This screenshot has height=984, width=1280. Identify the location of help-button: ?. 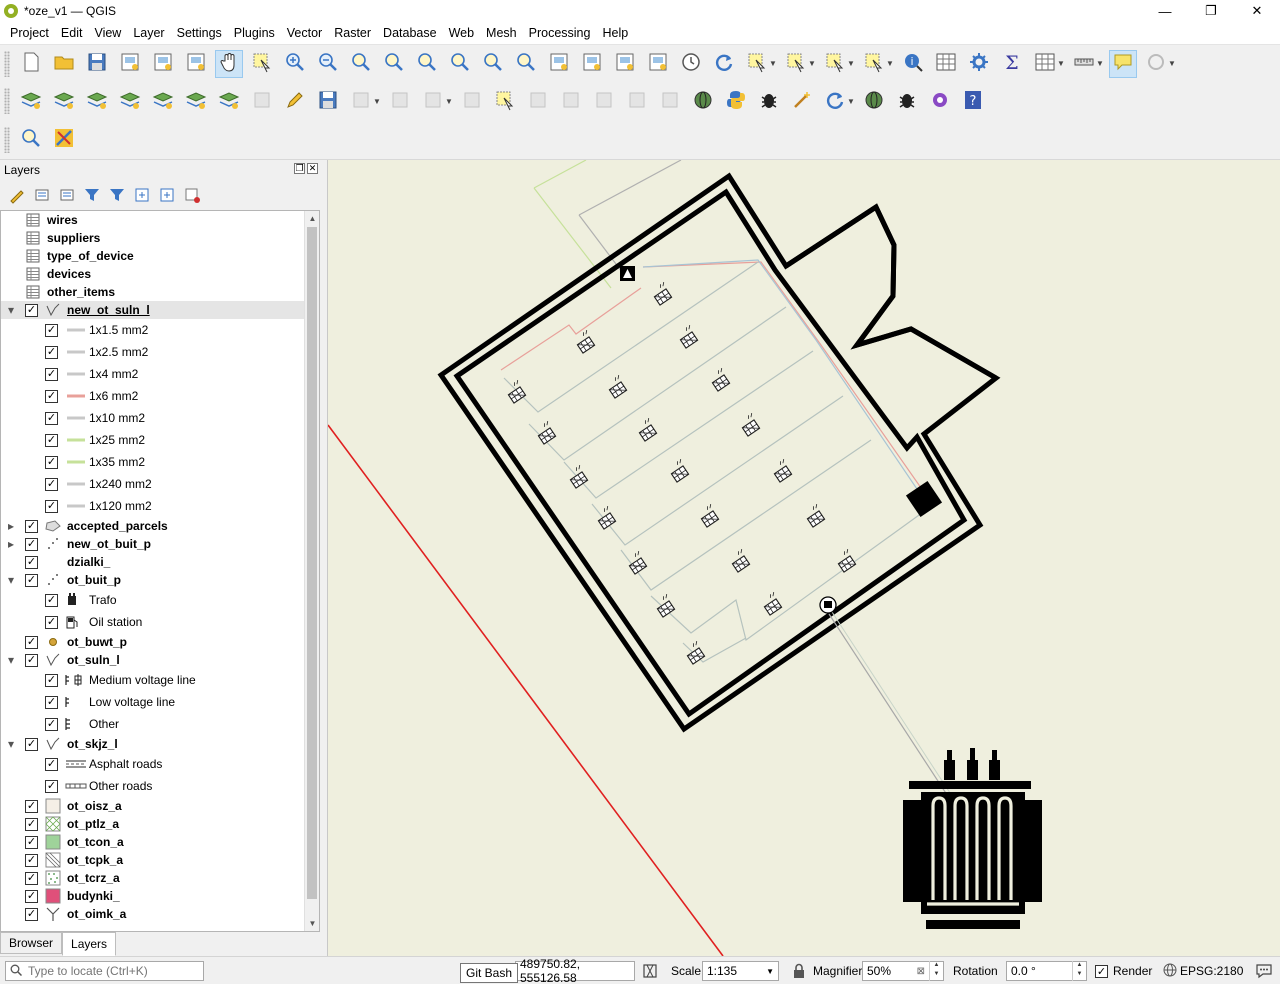
(973, 101).